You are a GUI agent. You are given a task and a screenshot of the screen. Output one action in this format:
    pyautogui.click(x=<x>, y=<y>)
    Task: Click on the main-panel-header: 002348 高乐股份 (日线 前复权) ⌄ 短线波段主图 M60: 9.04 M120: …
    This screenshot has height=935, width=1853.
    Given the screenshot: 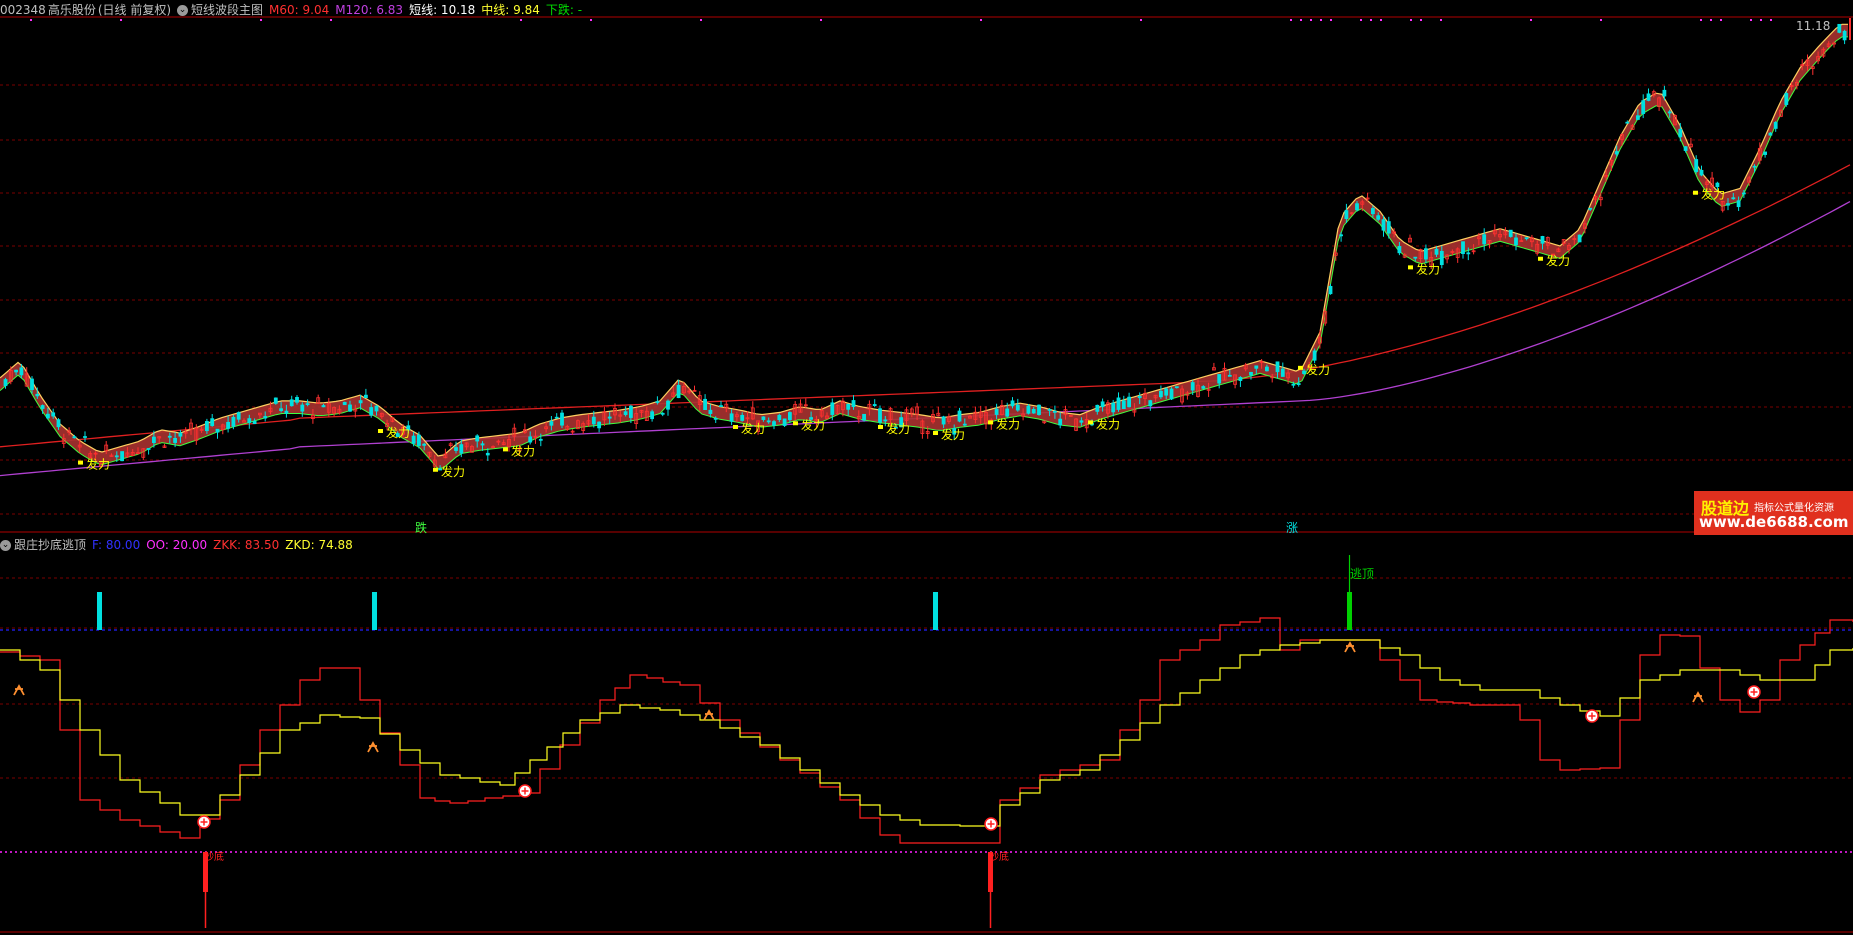 What is the action you would take?
    pyautogui.click(x=294, y=10)
    